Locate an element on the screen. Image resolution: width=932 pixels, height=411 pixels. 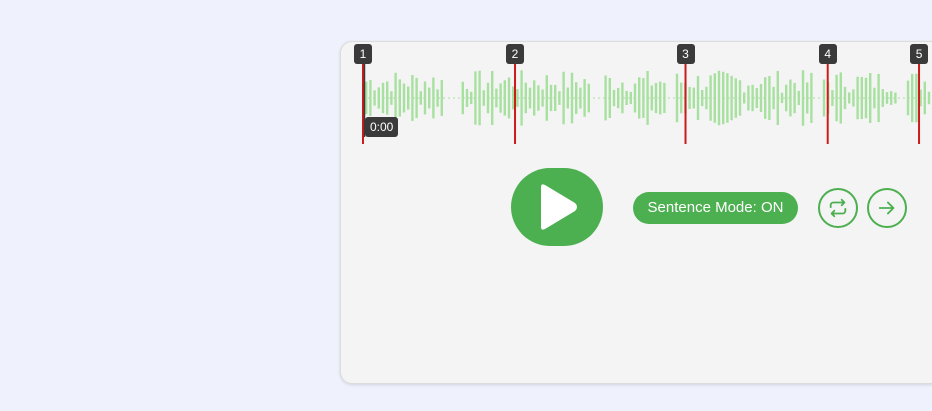
play-button is located at coordinates (557, 207).